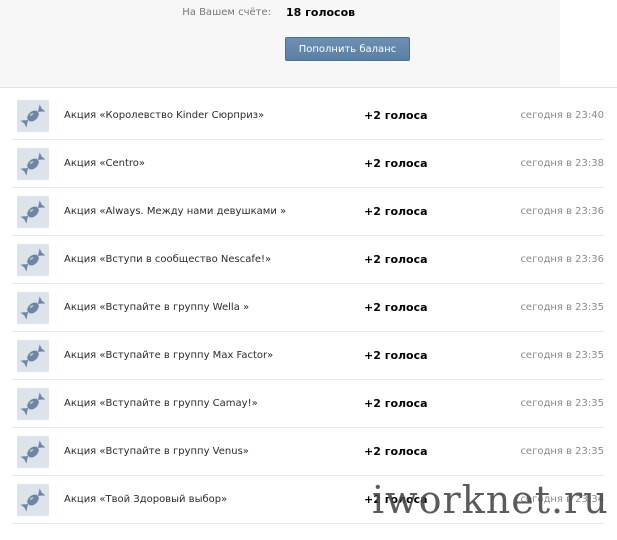 Image resolution: width=617 pixels, height=540 pixels. What do you see at coordinates (562, 115) in the screenshot?
I see `transaction-time: сегодня в 23:40` at bounding box center [562, 115].